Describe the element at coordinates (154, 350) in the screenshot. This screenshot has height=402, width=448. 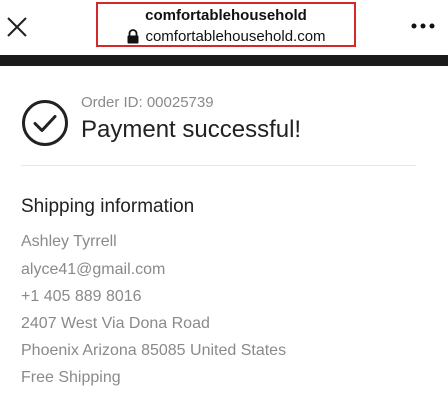
I see `shipping-city-line: Phoenix Arizona 85085 United States` at that location.